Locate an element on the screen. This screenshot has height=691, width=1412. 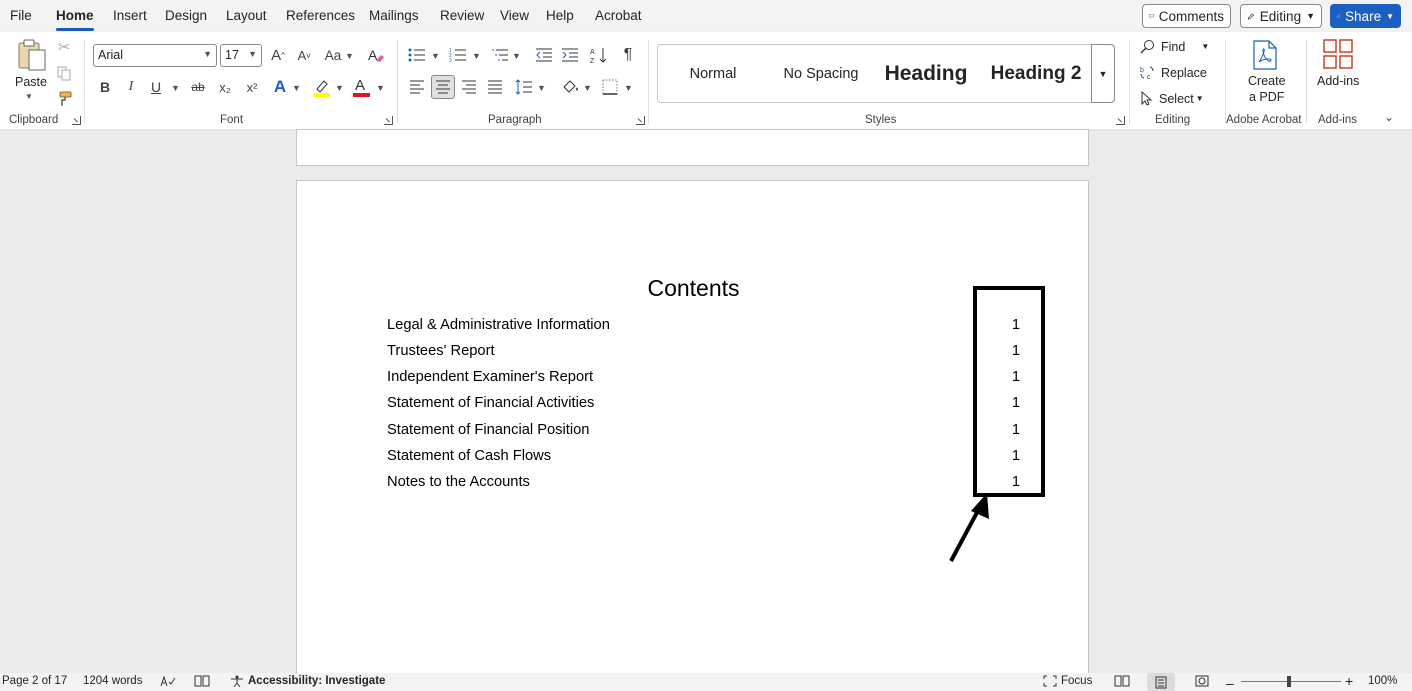
line-spacing-icon is located at coordinates (524, 87).